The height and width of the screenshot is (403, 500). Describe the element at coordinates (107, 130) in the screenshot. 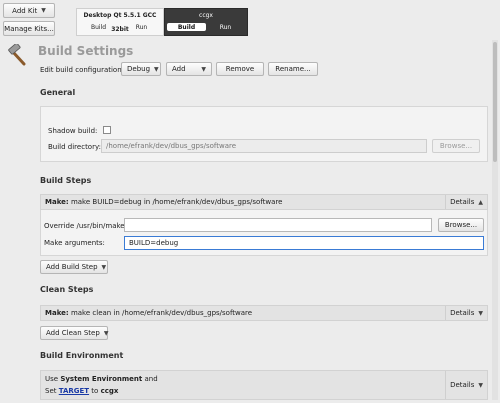

I see `shadow-build-checkbox` at that location.